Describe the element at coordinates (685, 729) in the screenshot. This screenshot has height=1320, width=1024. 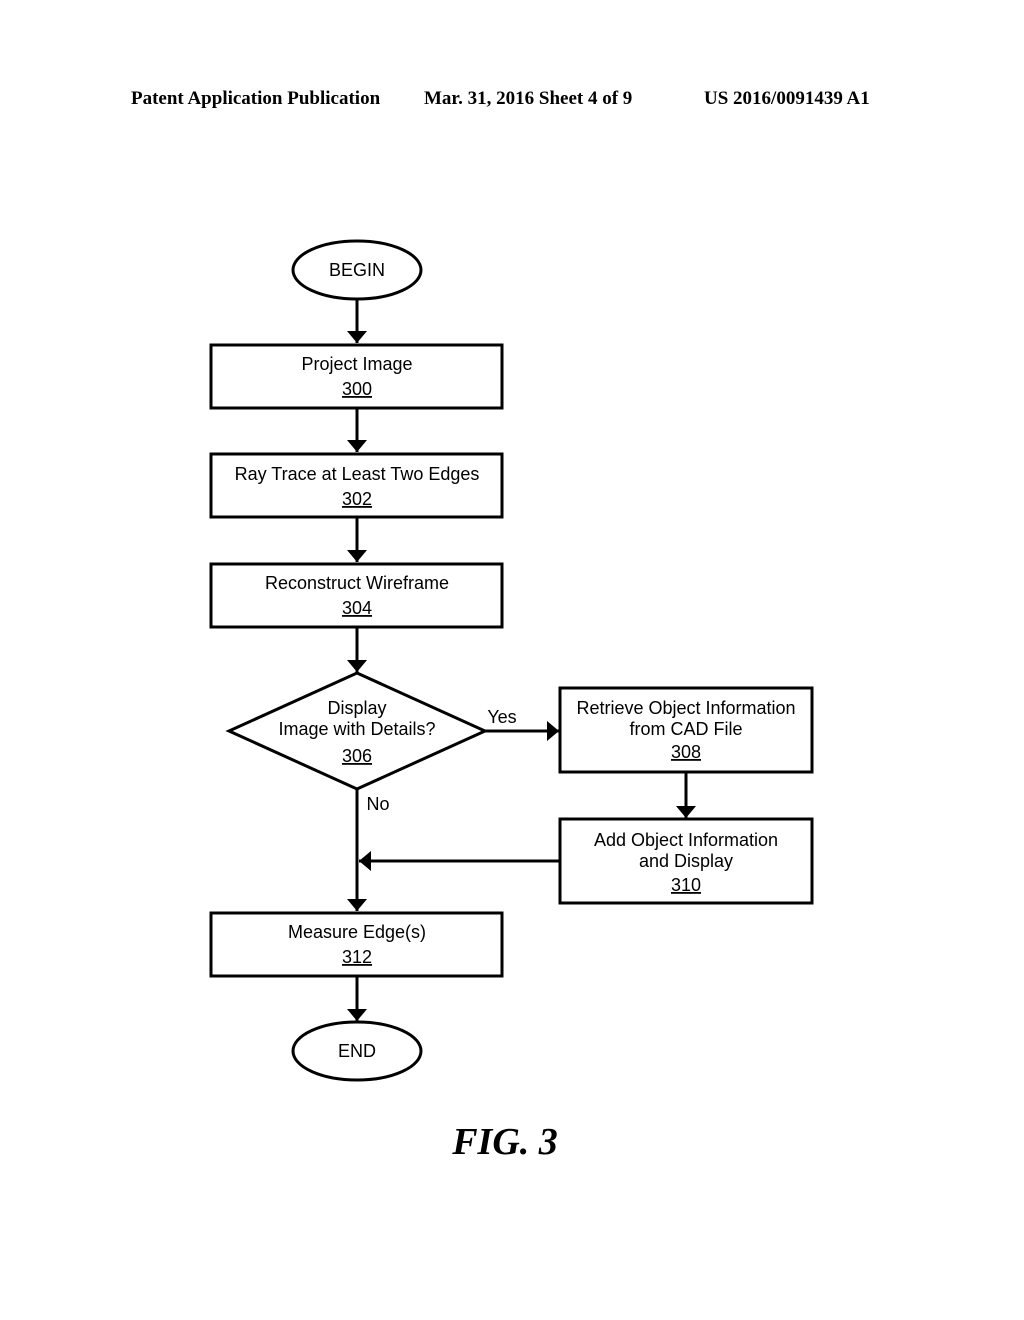
I see `step-308-line2: from CAD File` at that location.